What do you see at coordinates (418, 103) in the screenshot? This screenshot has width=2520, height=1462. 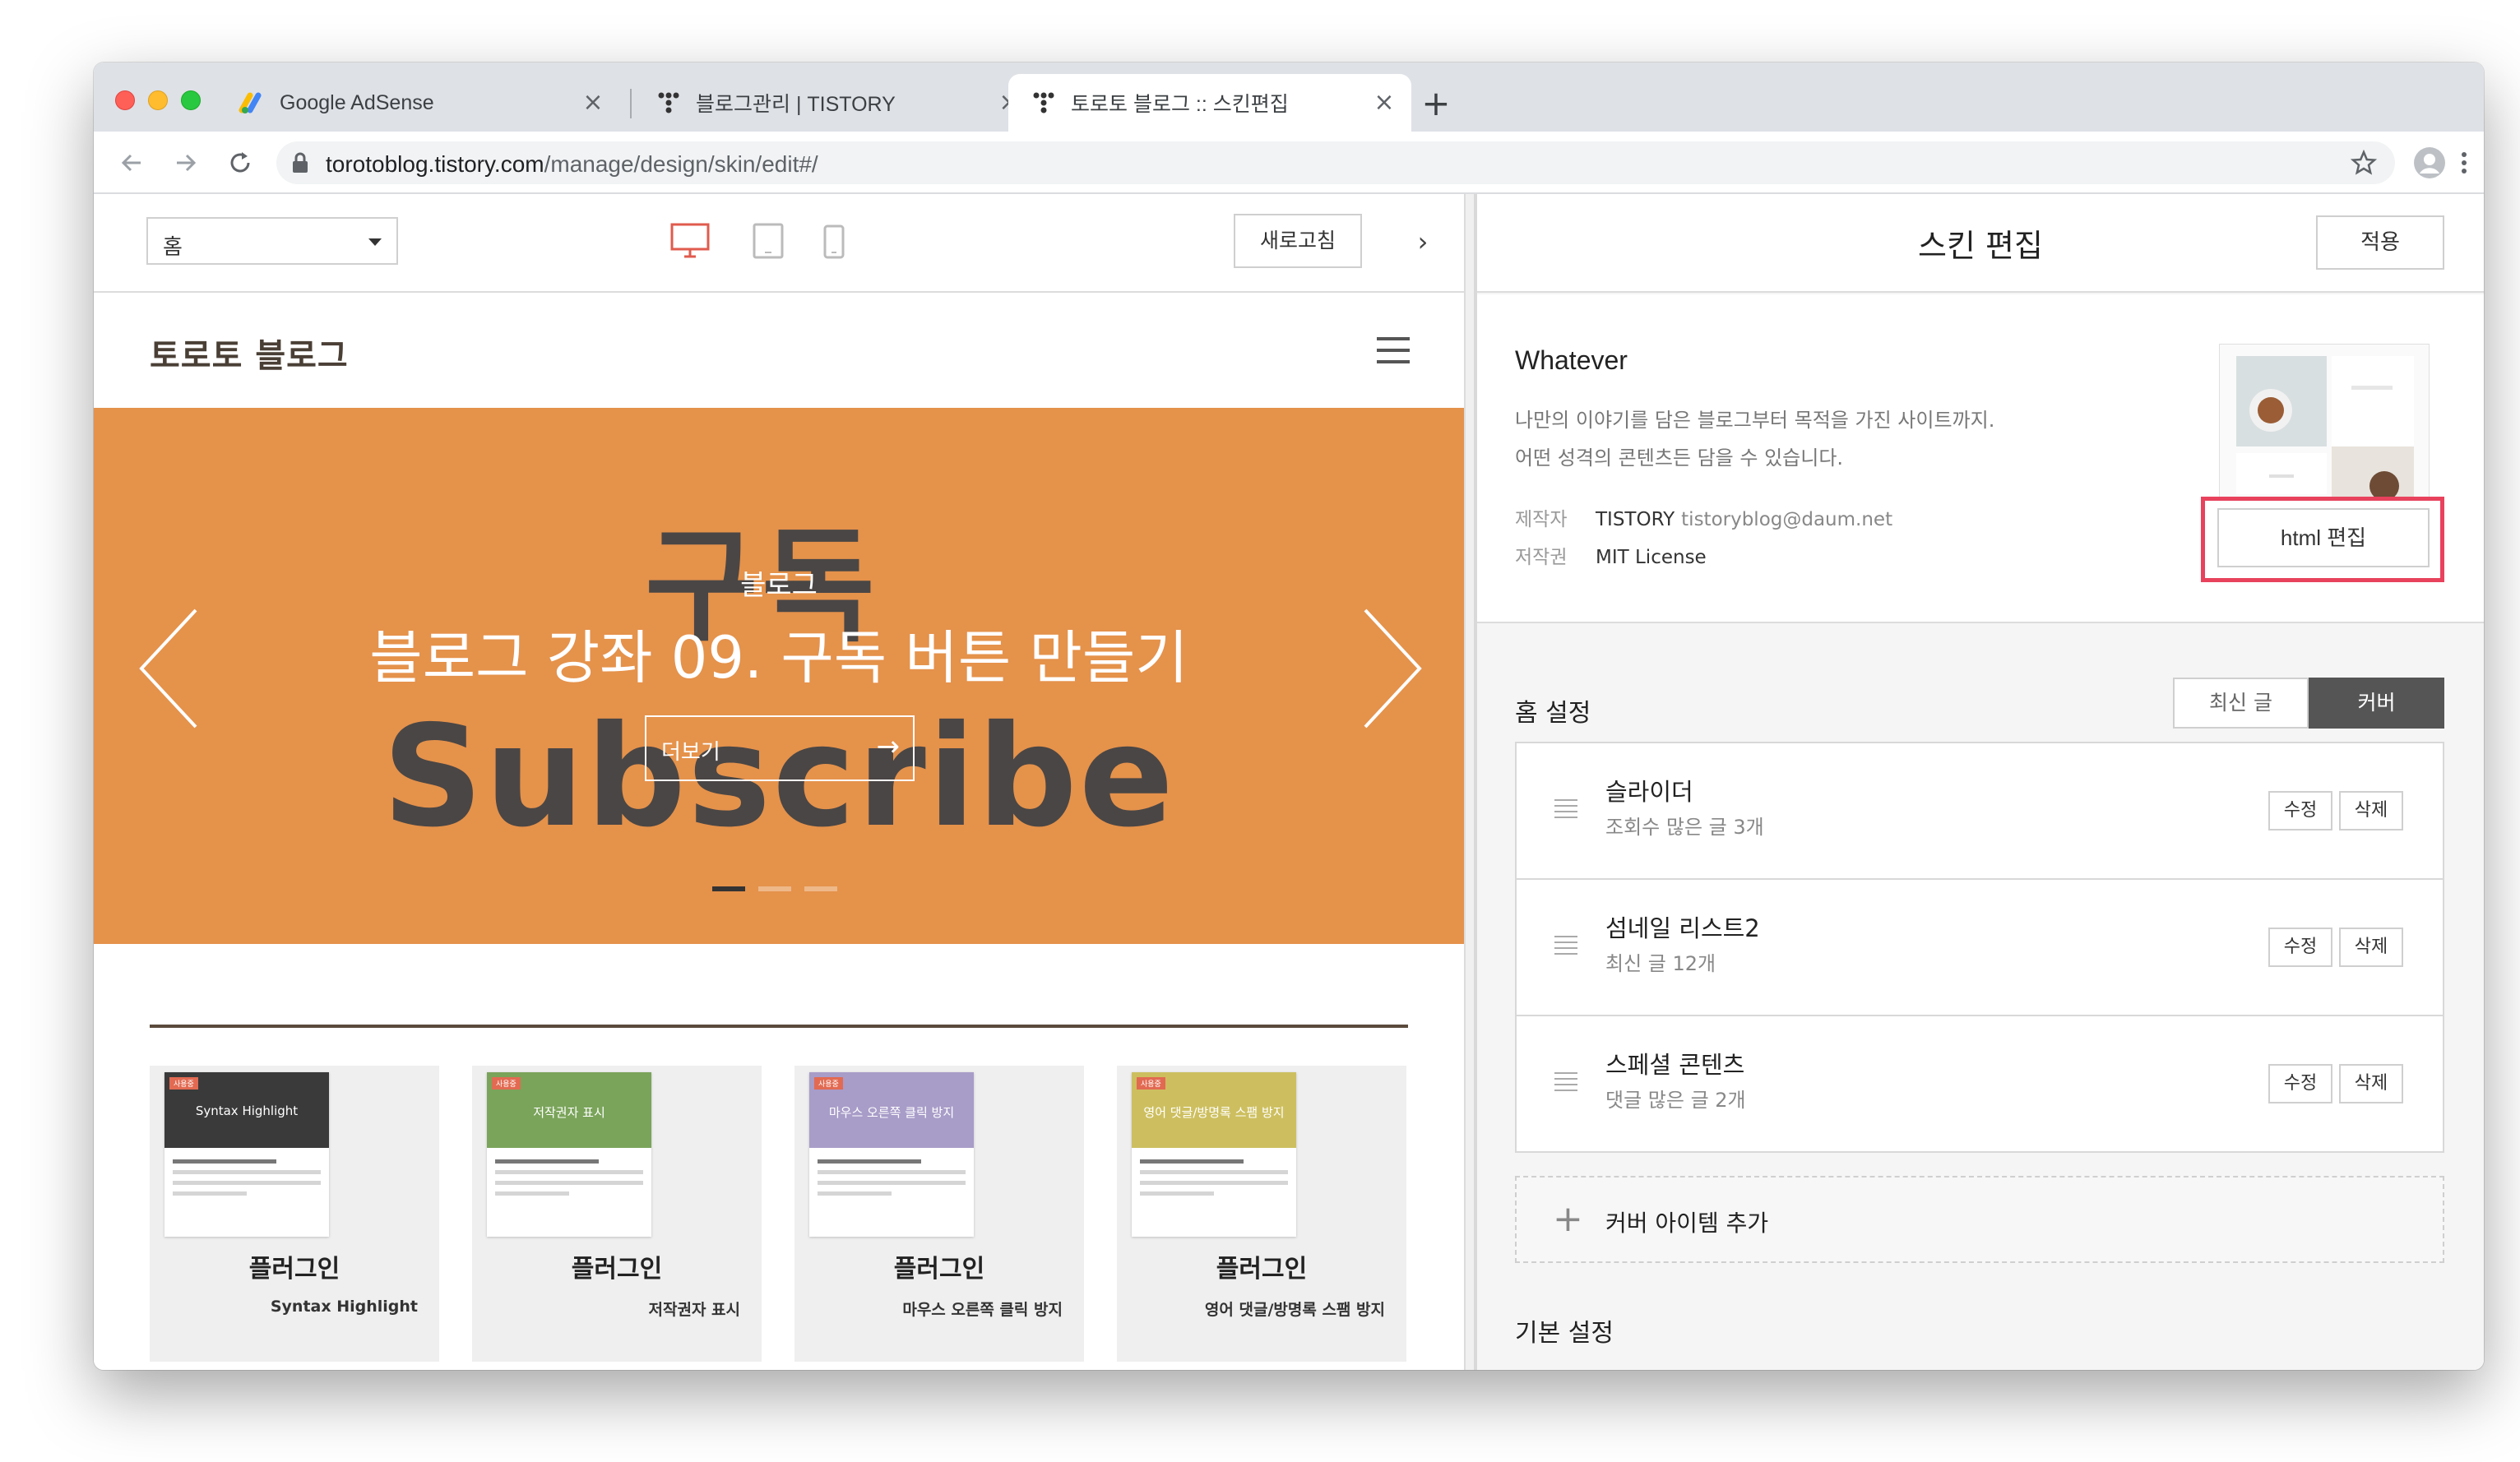 I see `tab-google-adsense: Google AdSense ×` at bounding box center [418, 103].